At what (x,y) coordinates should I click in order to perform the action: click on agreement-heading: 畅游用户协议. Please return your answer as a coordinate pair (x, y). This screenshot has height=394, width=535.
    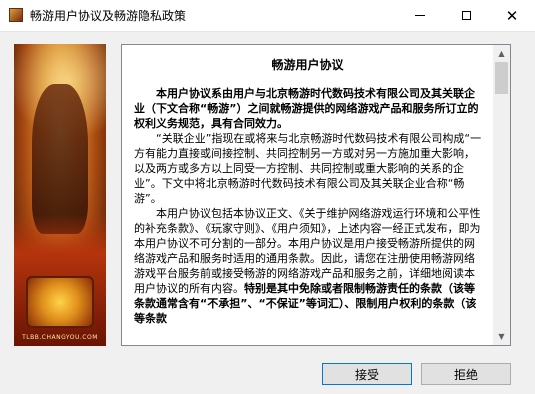
    Looking at the image, I should click on (307, 65).